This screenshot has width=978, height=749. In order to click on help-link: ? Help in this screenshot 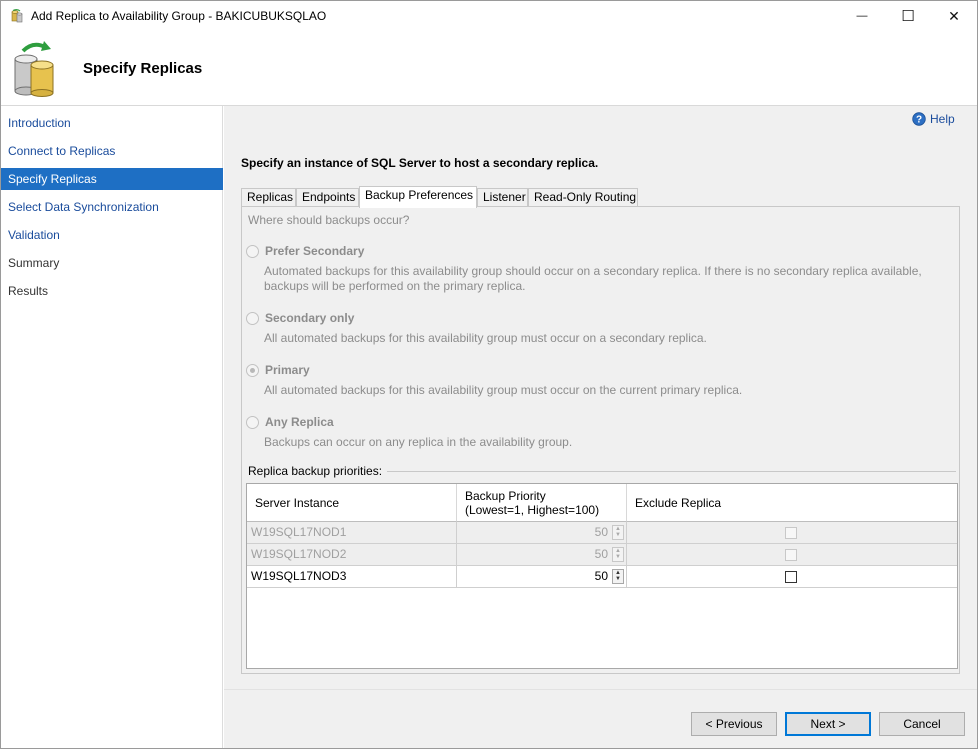, I will do `click(933, 119)`.